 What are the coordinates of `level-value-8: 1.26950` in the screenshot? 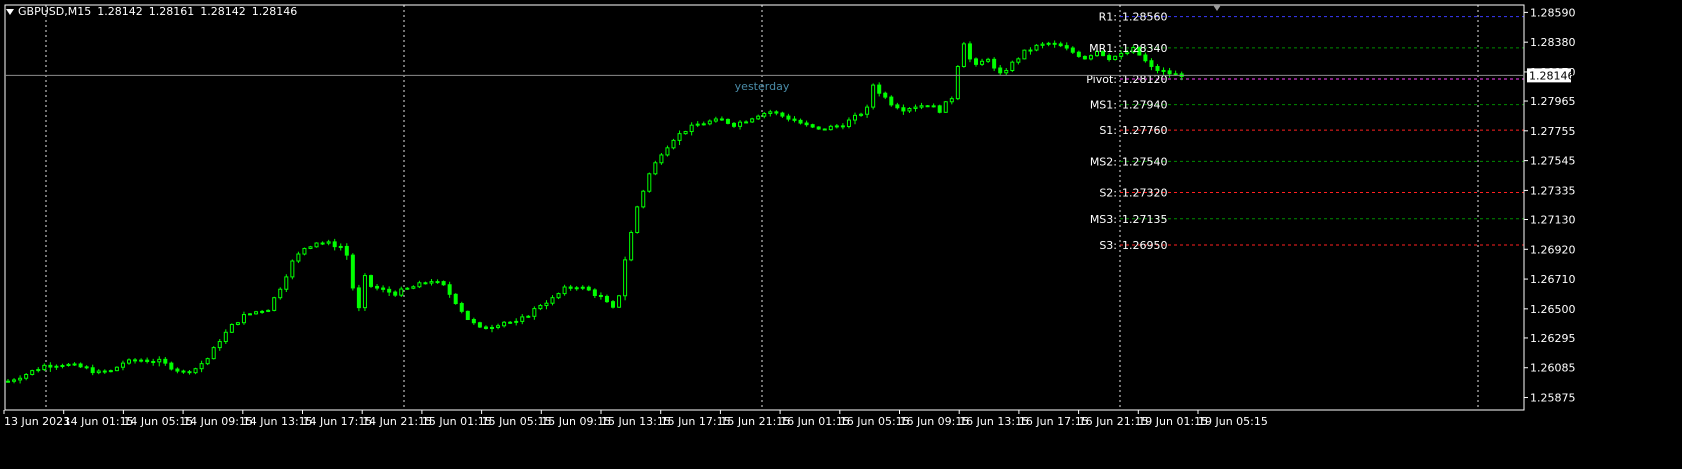 It's located at (1145, 245).